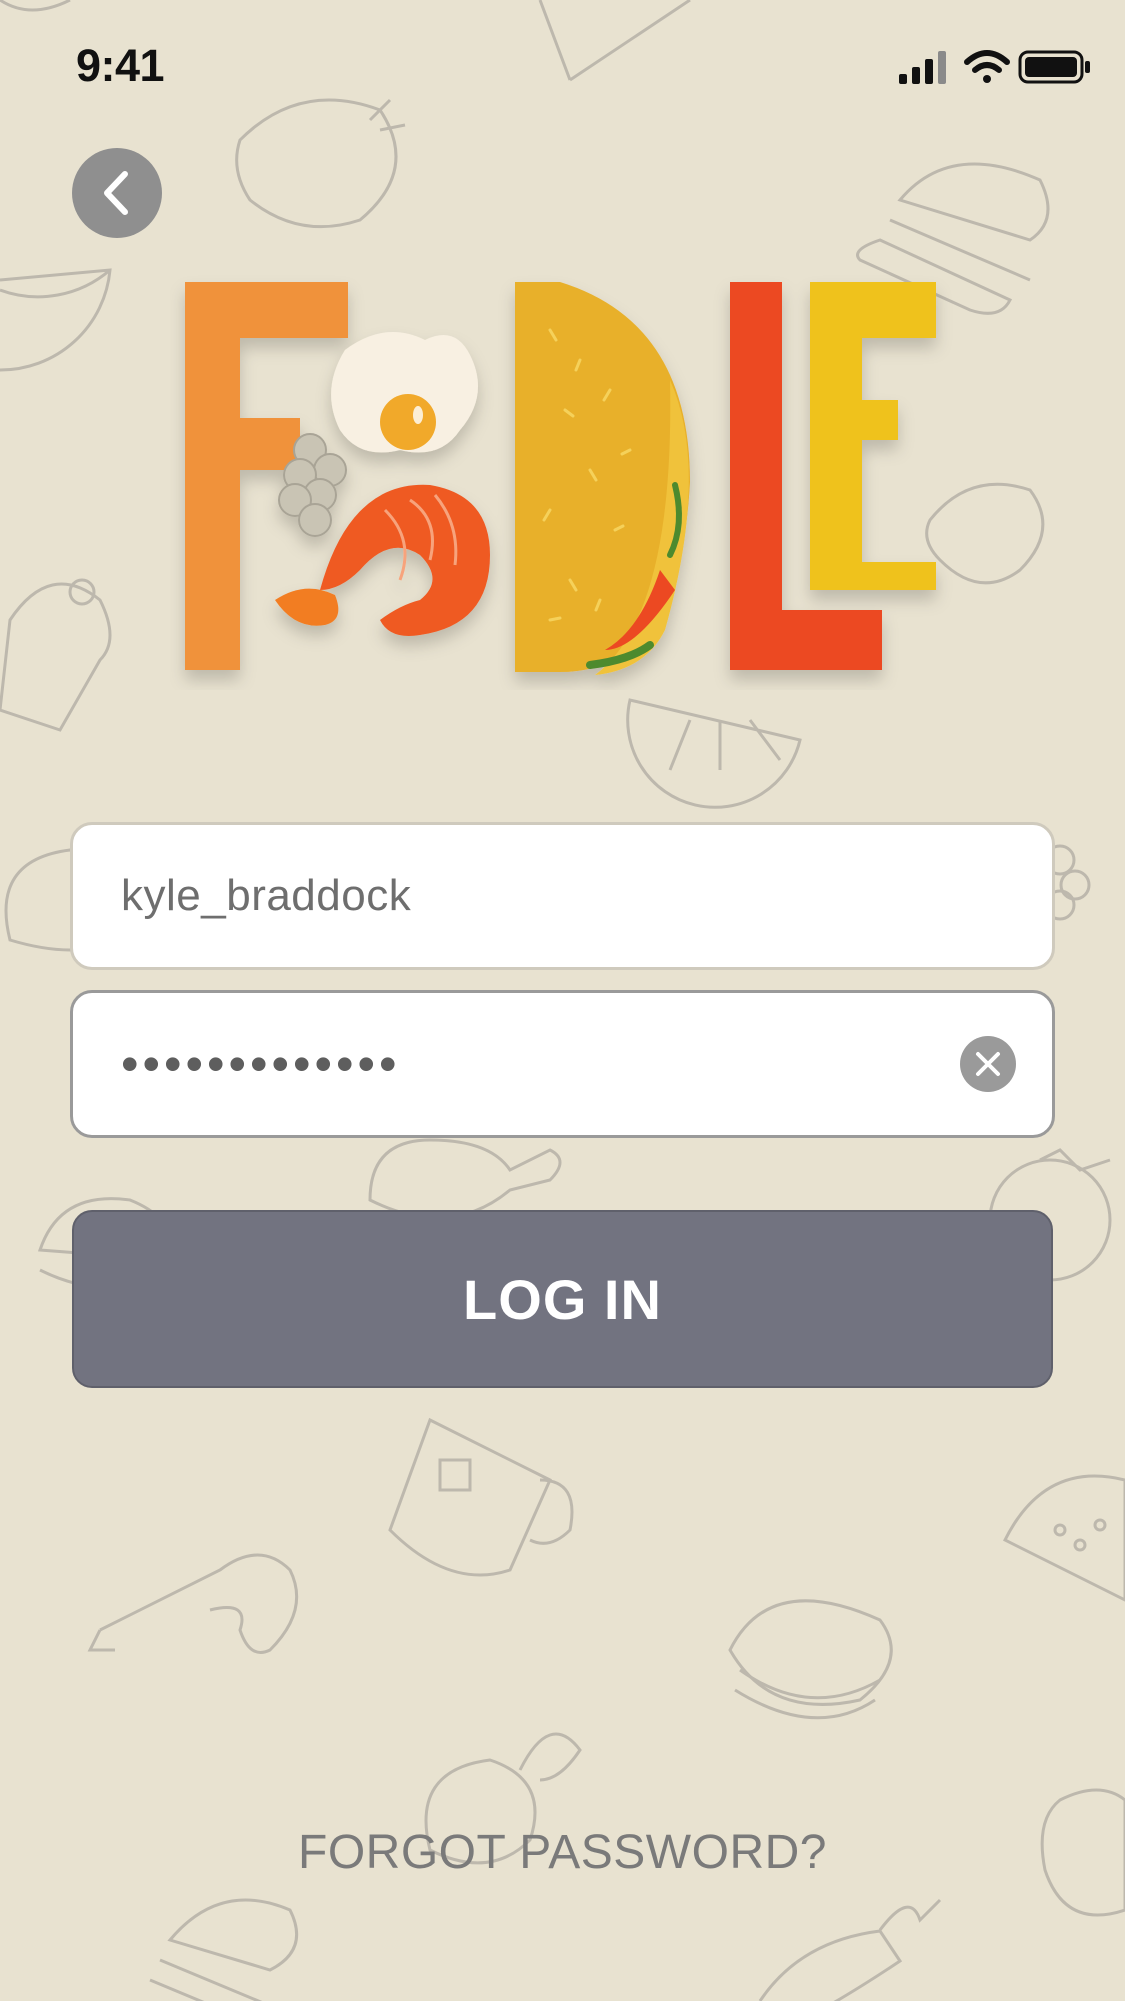  Describe the element at coordinates (562, 896) in the screenshot. I see `username-field: kyle_braddock` at that location.